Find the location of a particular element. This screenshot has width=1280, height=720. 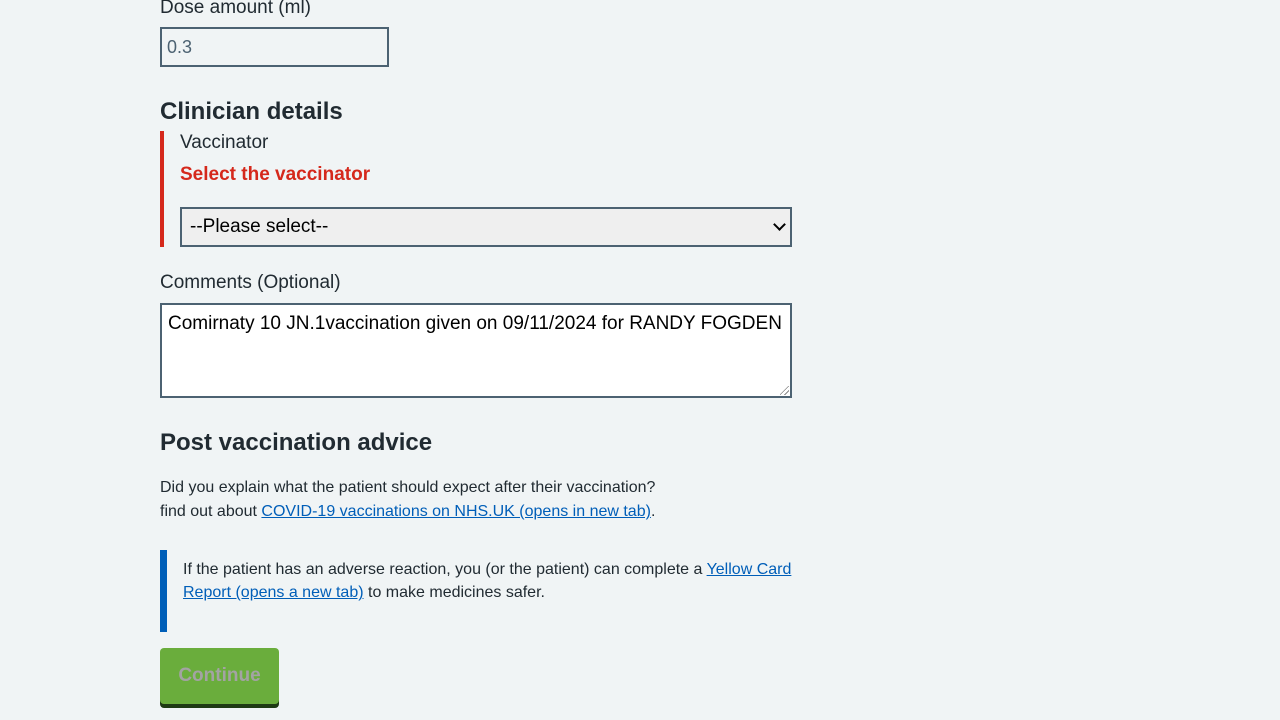

resize-handle-icon is located at coordinates (784, 390).